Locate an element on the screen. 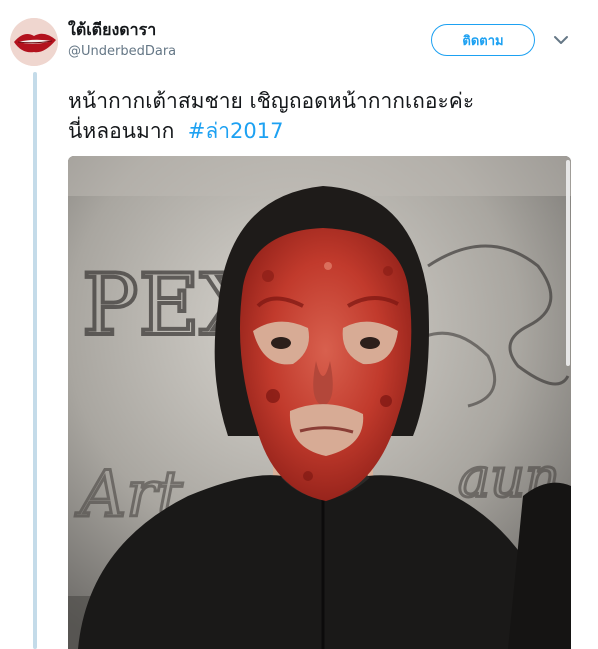 Image resolution: width=598 pixels, height=649 pixels. lips-avatar-image is located at coordinates (34, 42).